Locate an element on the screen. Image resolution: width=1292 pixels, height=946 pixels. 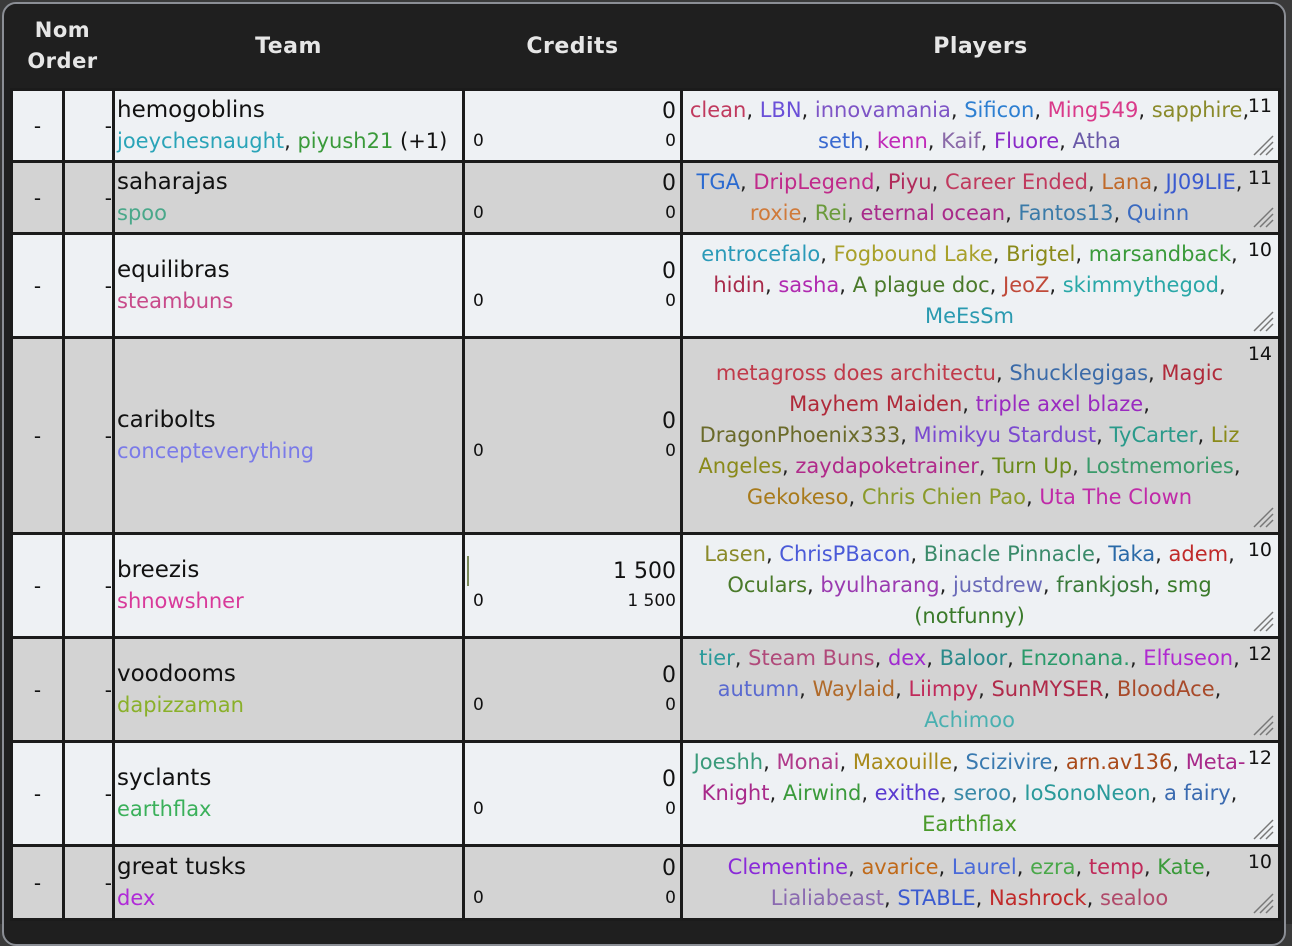
player-name: Elfuseon is located at coordinates (1188, 658).